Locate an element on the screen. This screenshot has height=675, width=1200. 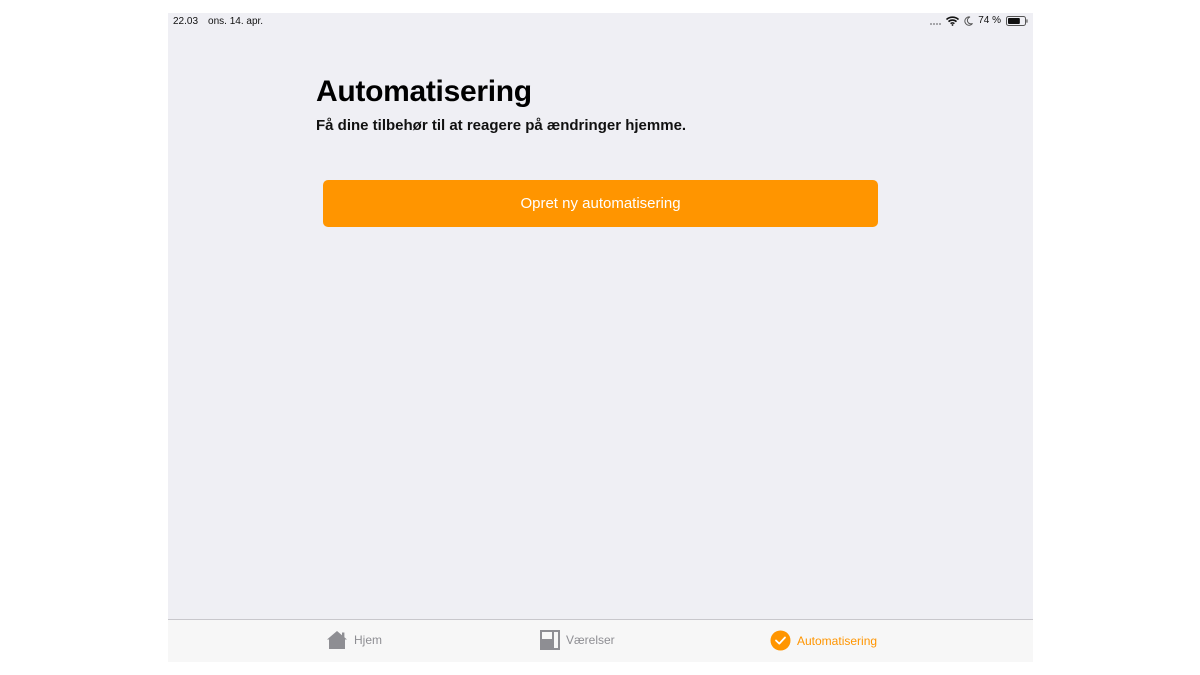
tab-automation: Automatisering is located at coordinates (823, 640).